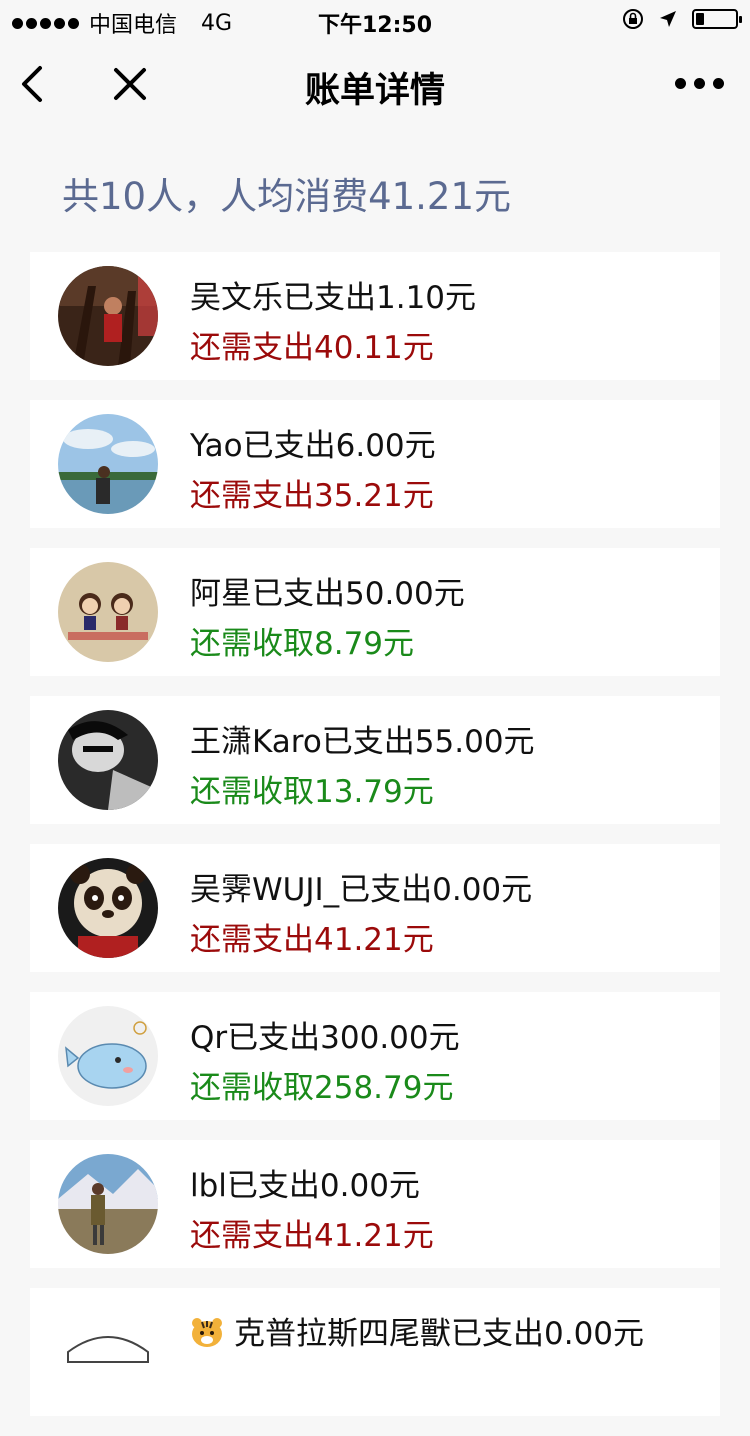  Describe the element at coordinates (207, 1332) in the screenshot. I see `tiger-emoji-icon` at that location.